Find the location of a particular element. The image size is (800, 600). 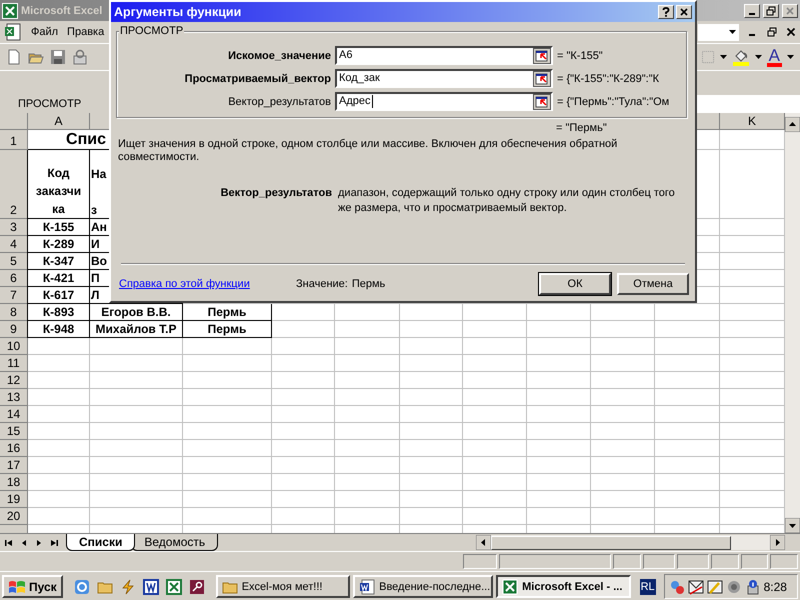

argument-result: = "К-155" is located at coordinates (580, 56).